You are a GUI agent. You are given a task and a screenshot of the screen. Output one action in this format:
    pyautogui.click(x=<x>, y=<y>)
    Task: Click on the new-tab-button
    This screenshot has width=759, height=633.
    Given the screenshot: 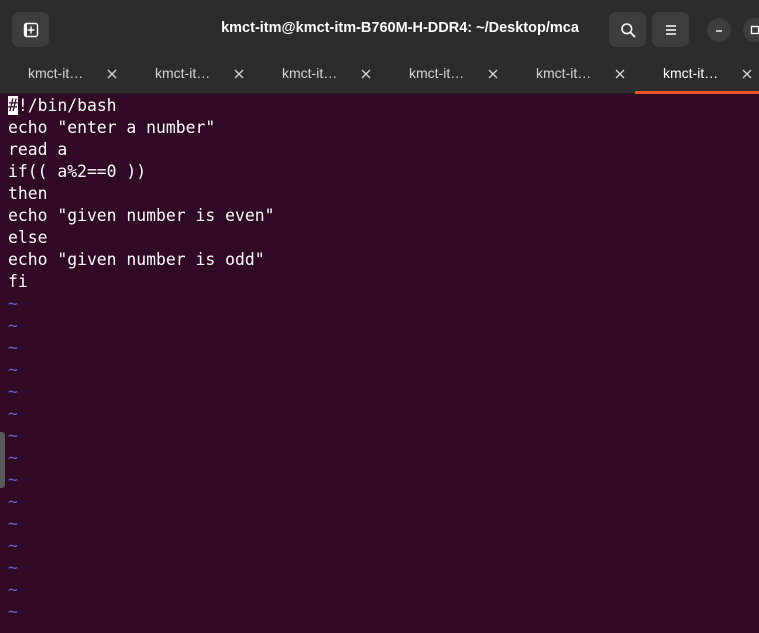 What is the action you would take?
    pyautogui.click(x=30, y=29)
    